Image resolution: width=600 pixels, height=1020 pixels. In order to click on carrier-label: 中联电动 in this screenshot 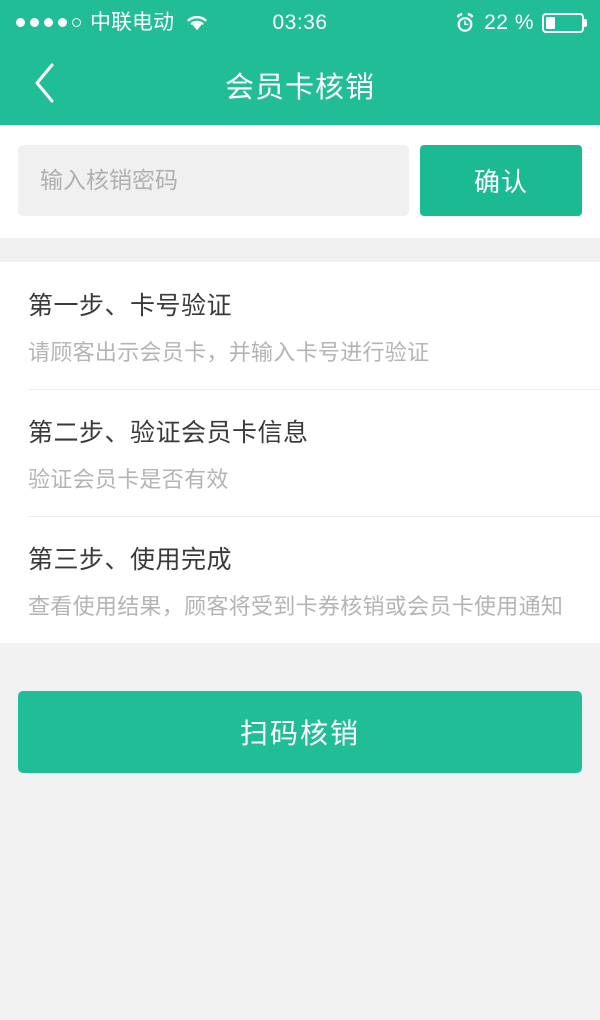, I will do `click(132, 22)`.